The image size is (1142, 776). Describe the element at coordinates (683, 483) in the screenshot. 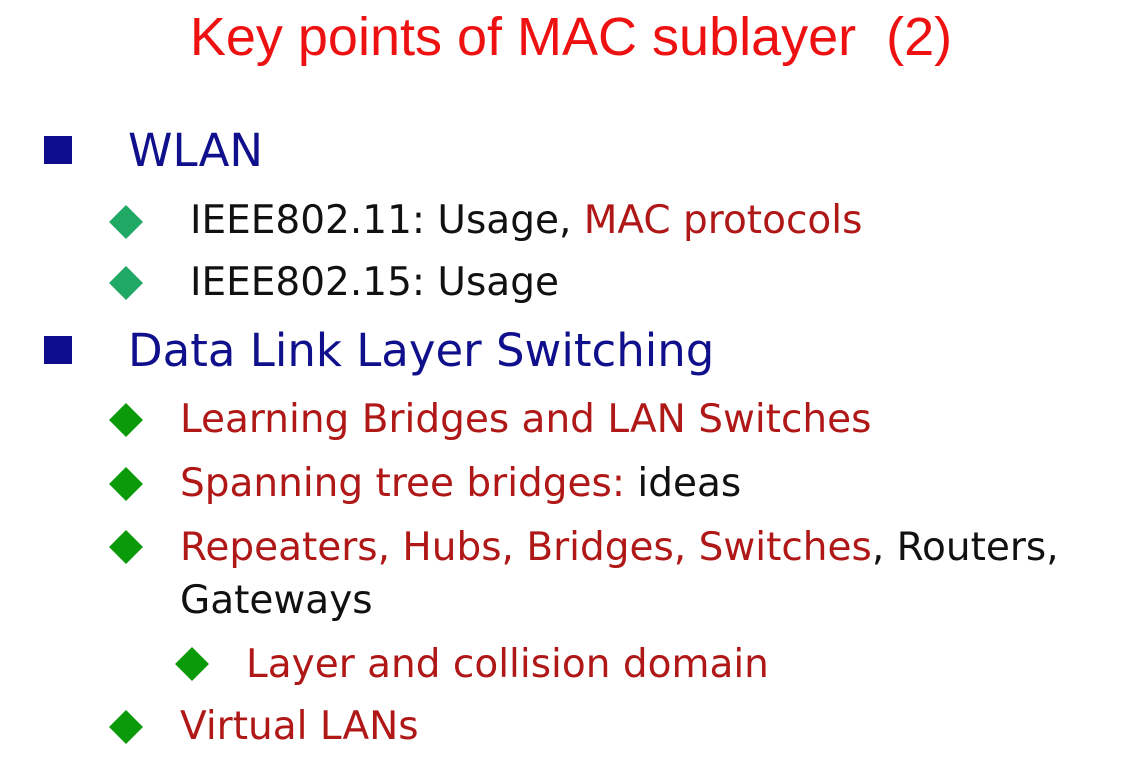

I see `item-text: ideas` at that location.